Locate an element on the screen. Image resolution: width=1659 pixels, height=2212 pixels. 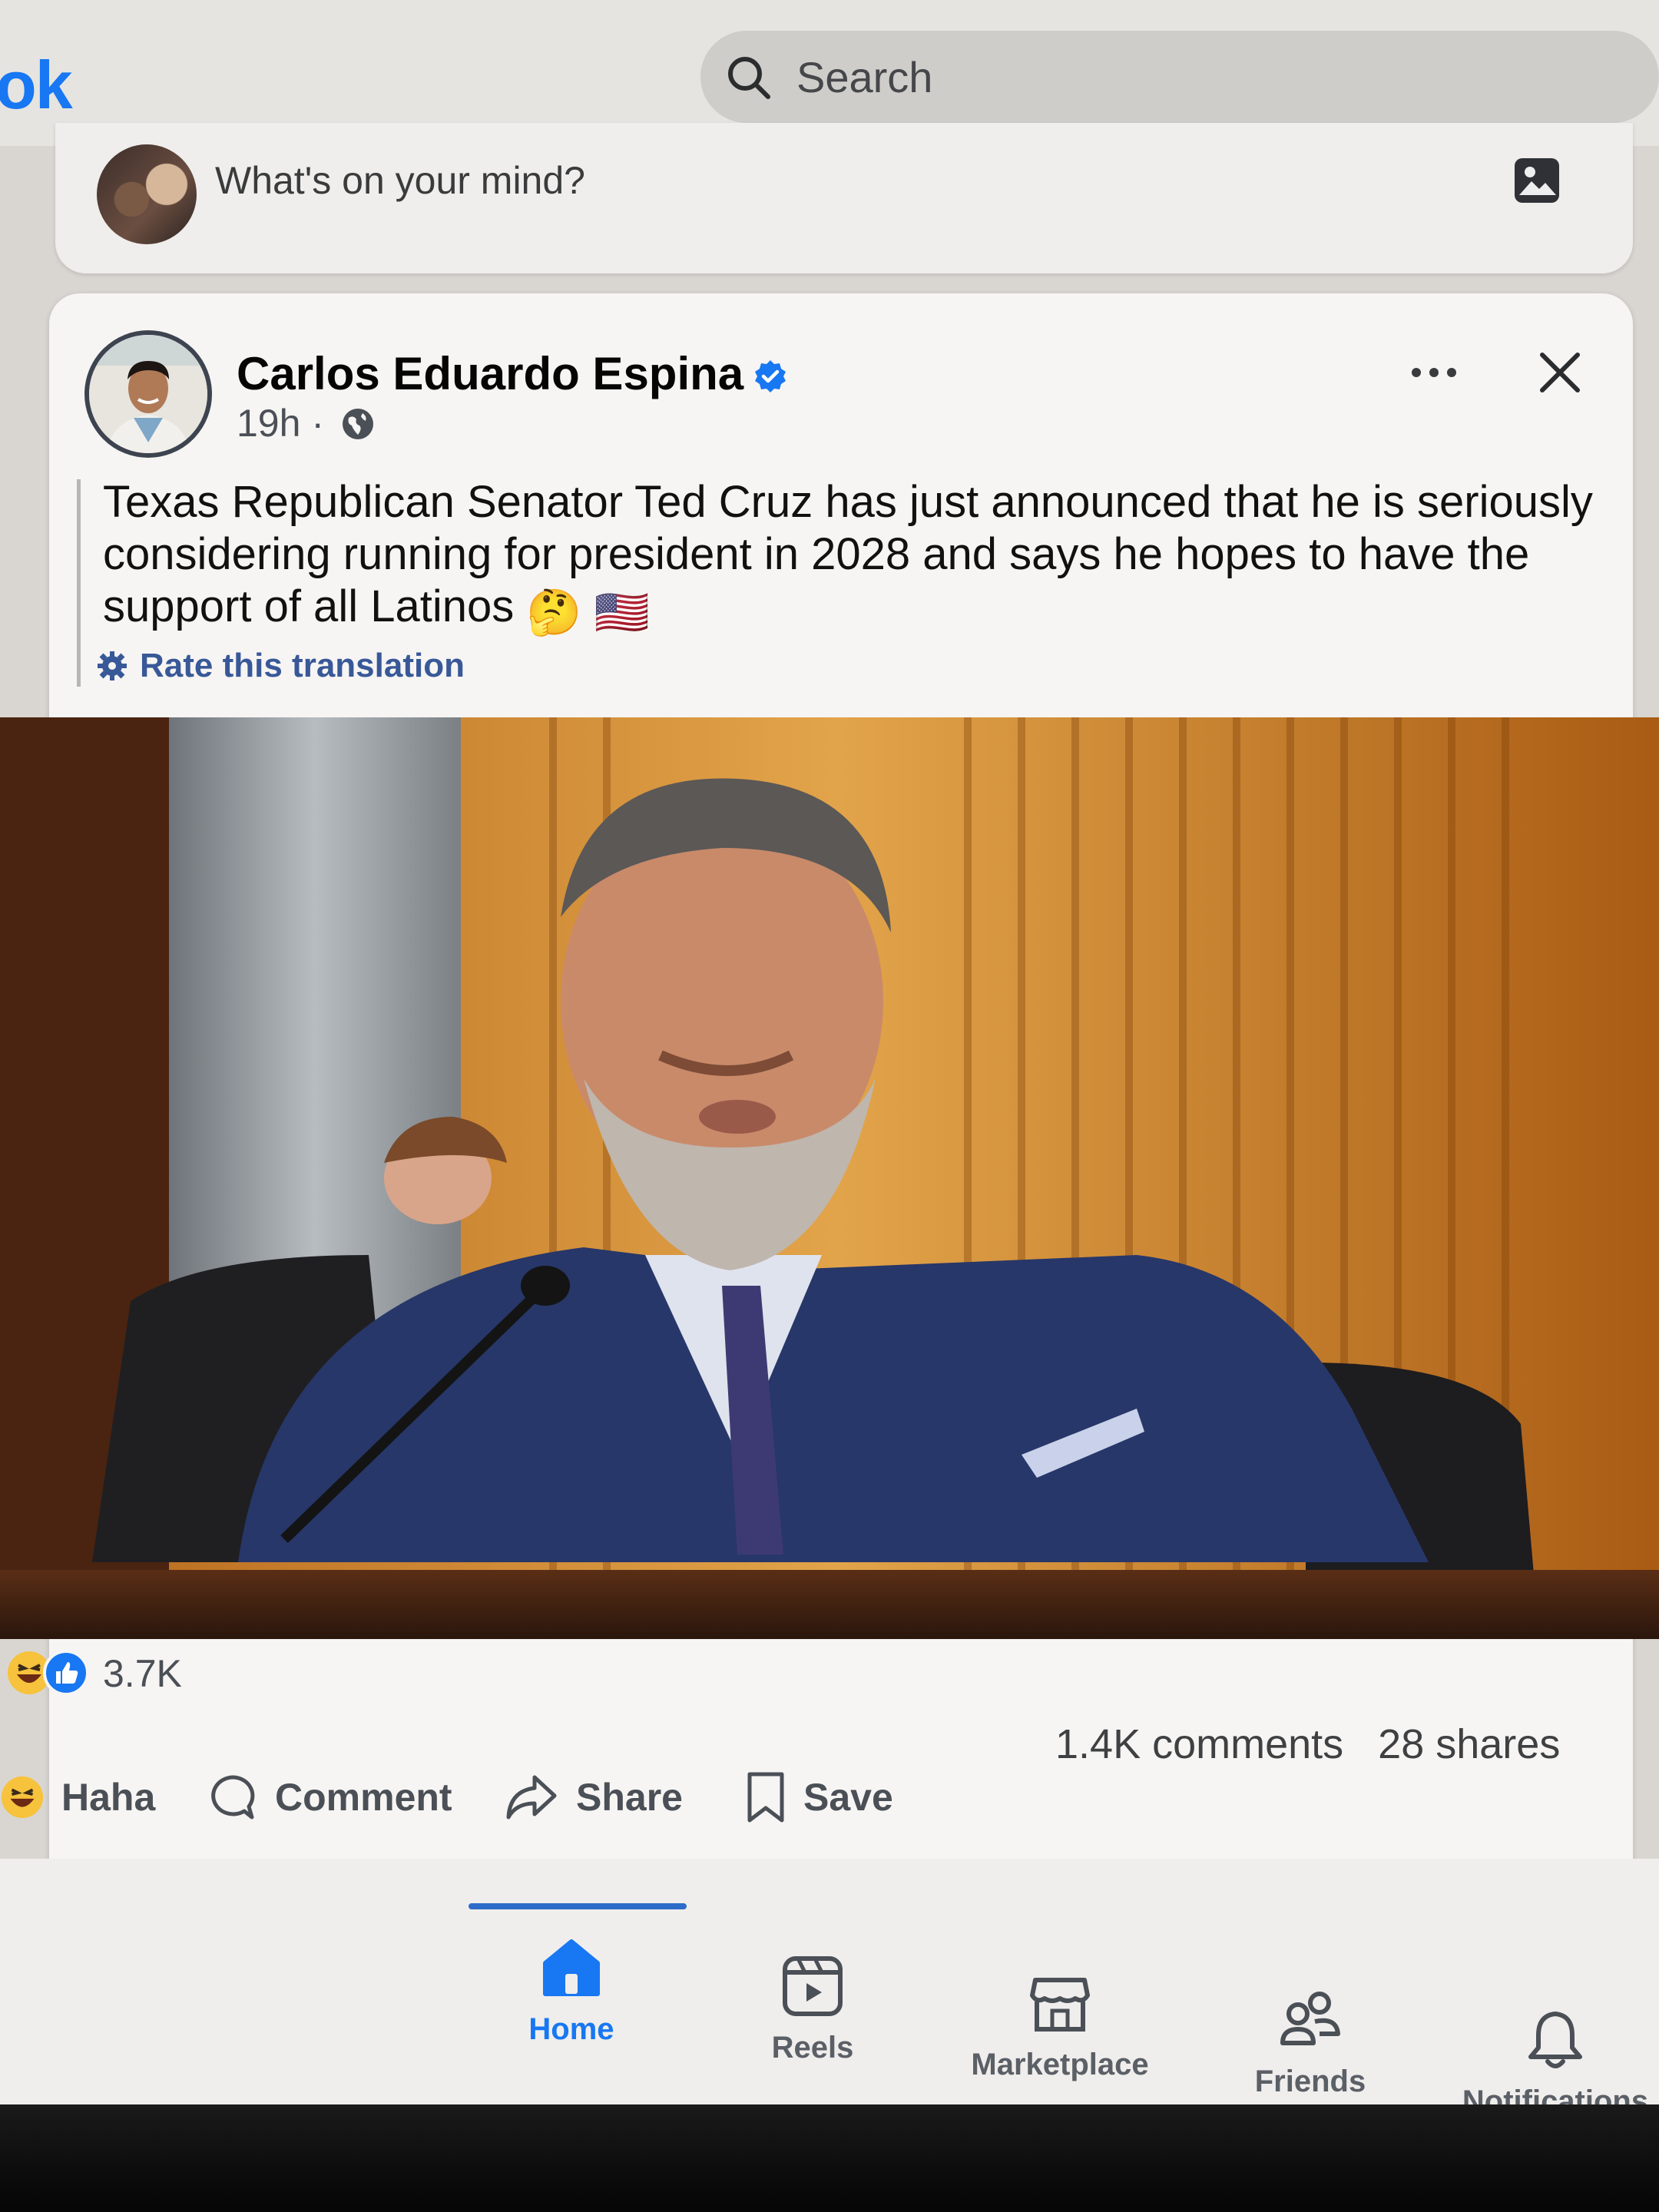
avatar is located at coordinates (147, 194).